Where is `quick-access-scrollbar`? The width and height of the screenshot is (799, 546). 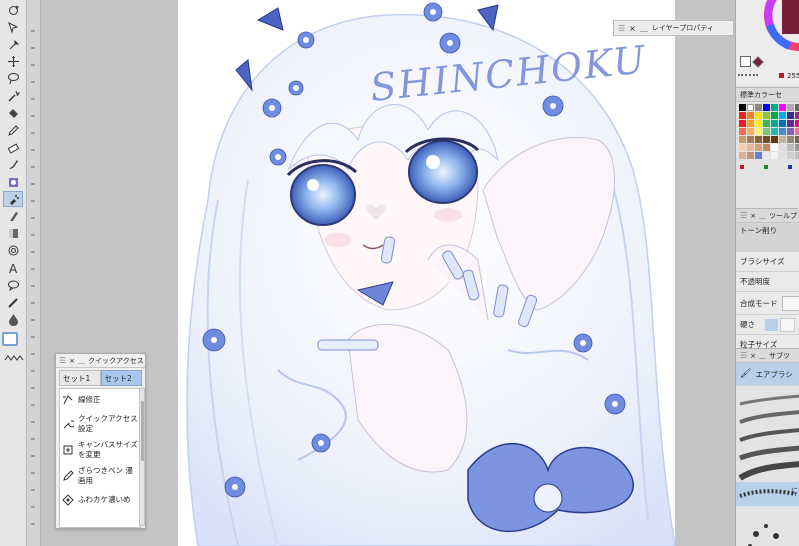
quick-access-scrollbar is located at coordinates (142, 457).